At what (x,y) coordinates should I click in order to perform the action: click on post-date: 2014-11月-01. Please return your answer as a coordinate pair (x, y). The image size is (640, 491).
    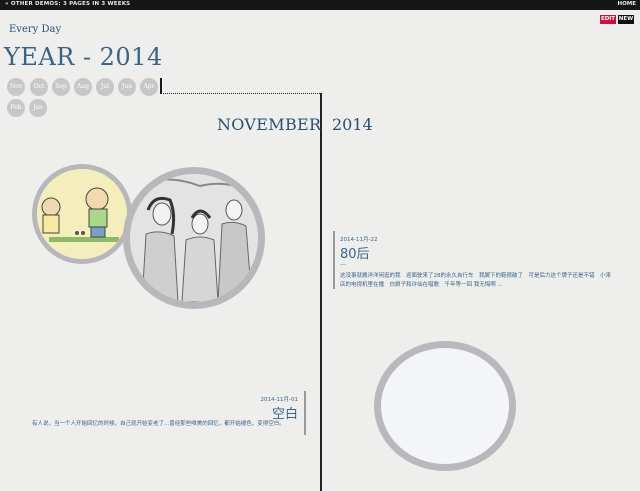
    Looking at the image, I should click on (279, 400).